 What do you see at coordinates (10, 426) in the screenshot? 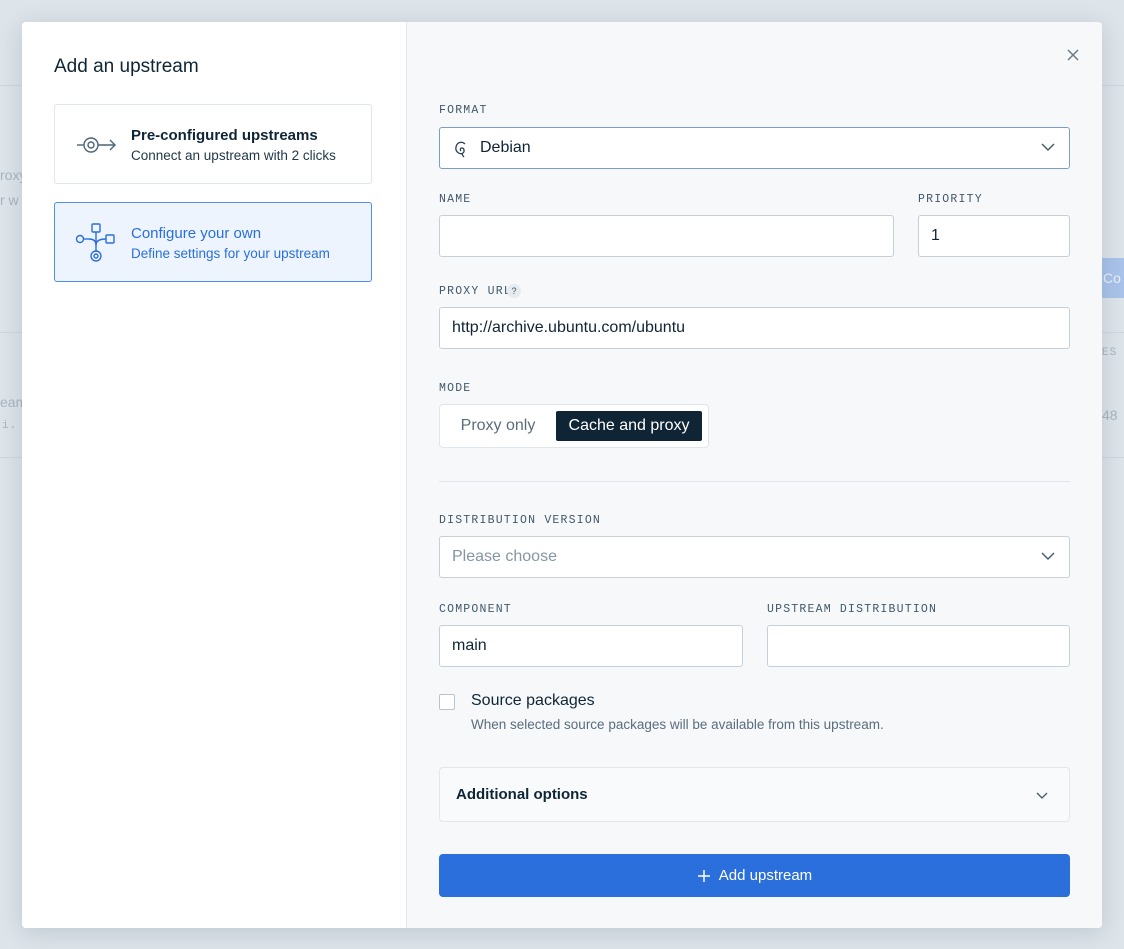
I see `background-text: i.` at bounding box center [10, 426].